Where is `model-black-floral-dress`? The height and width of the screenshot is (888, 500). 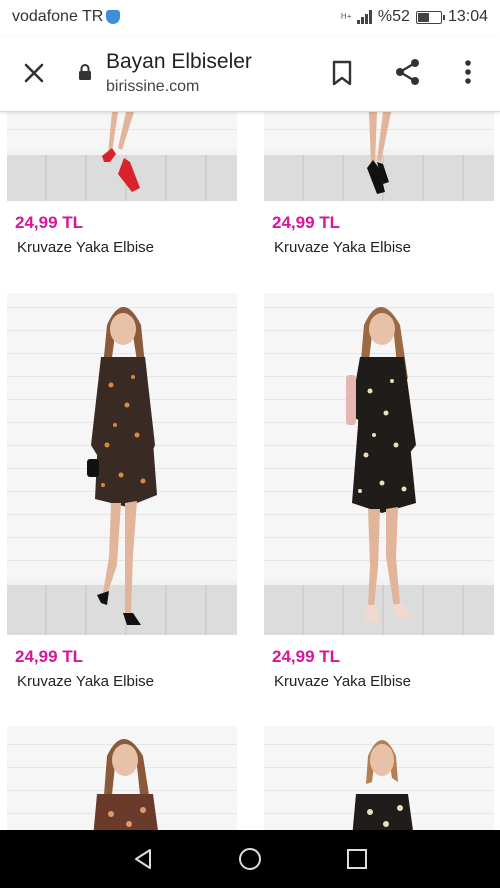
model-black-floral-dress is located at coordinates (381, 465).